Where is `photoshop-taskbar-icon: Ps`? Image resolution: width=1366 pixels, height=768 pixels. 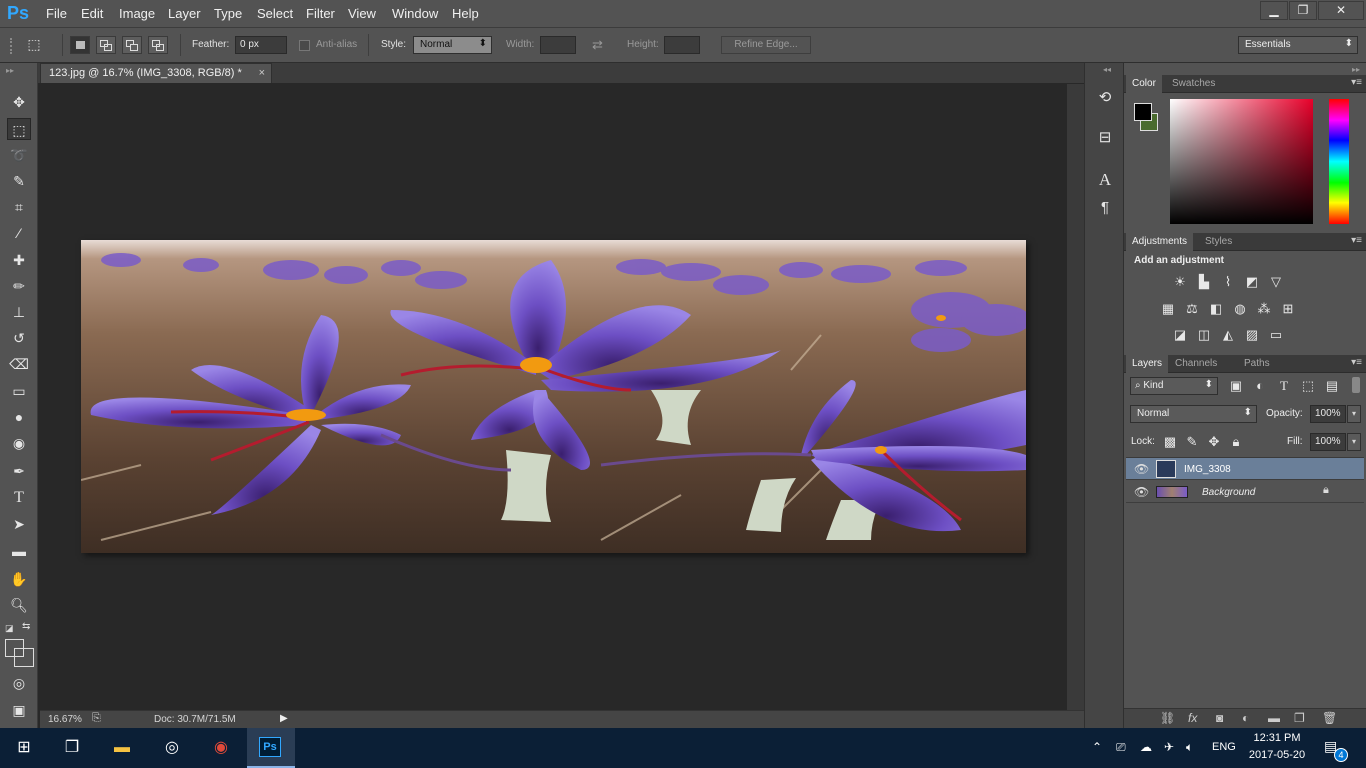 photoshop-taskbar-icon: Ps is located at coordinates (271, 748).